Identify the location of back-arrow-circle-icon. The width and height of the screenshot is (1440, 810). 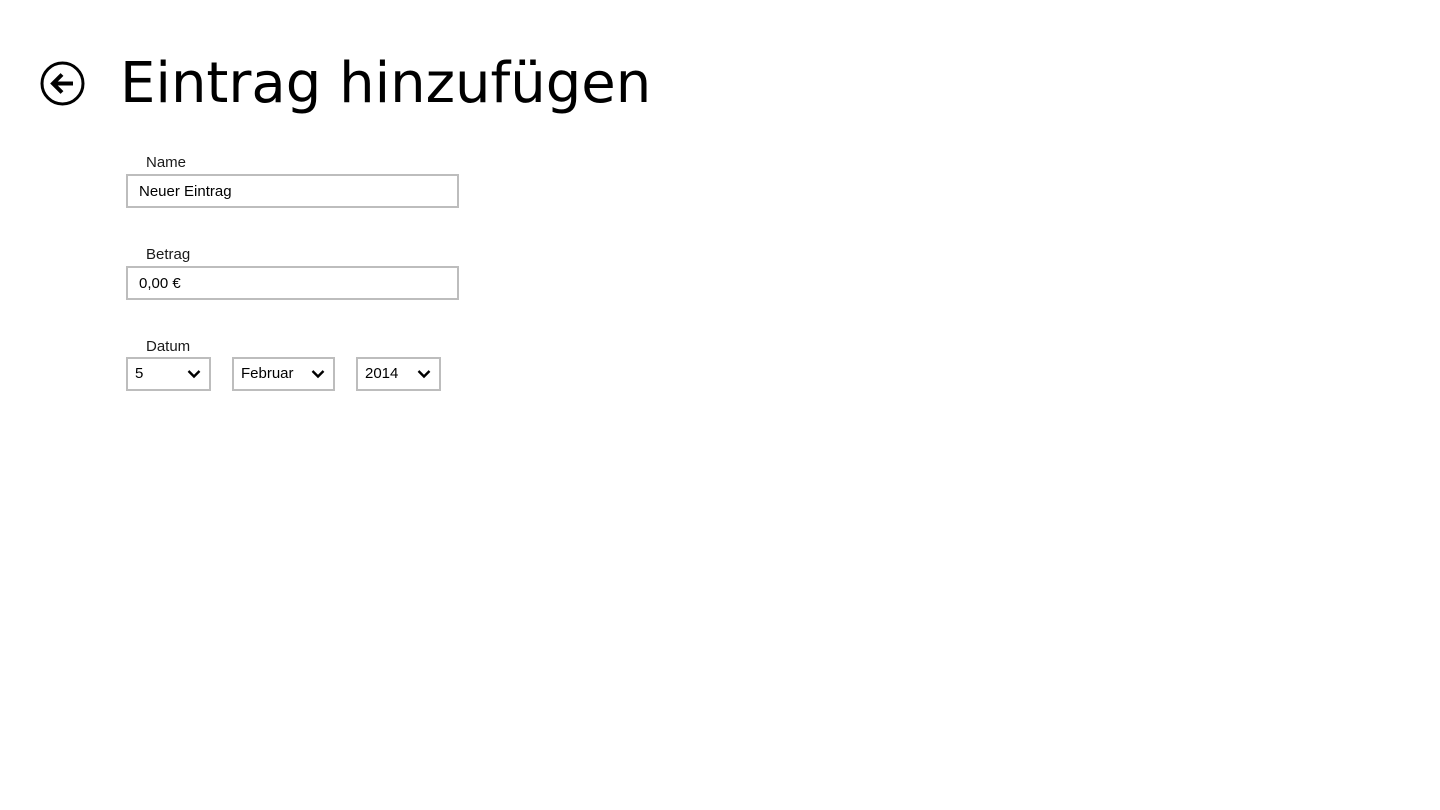
(62, 83).